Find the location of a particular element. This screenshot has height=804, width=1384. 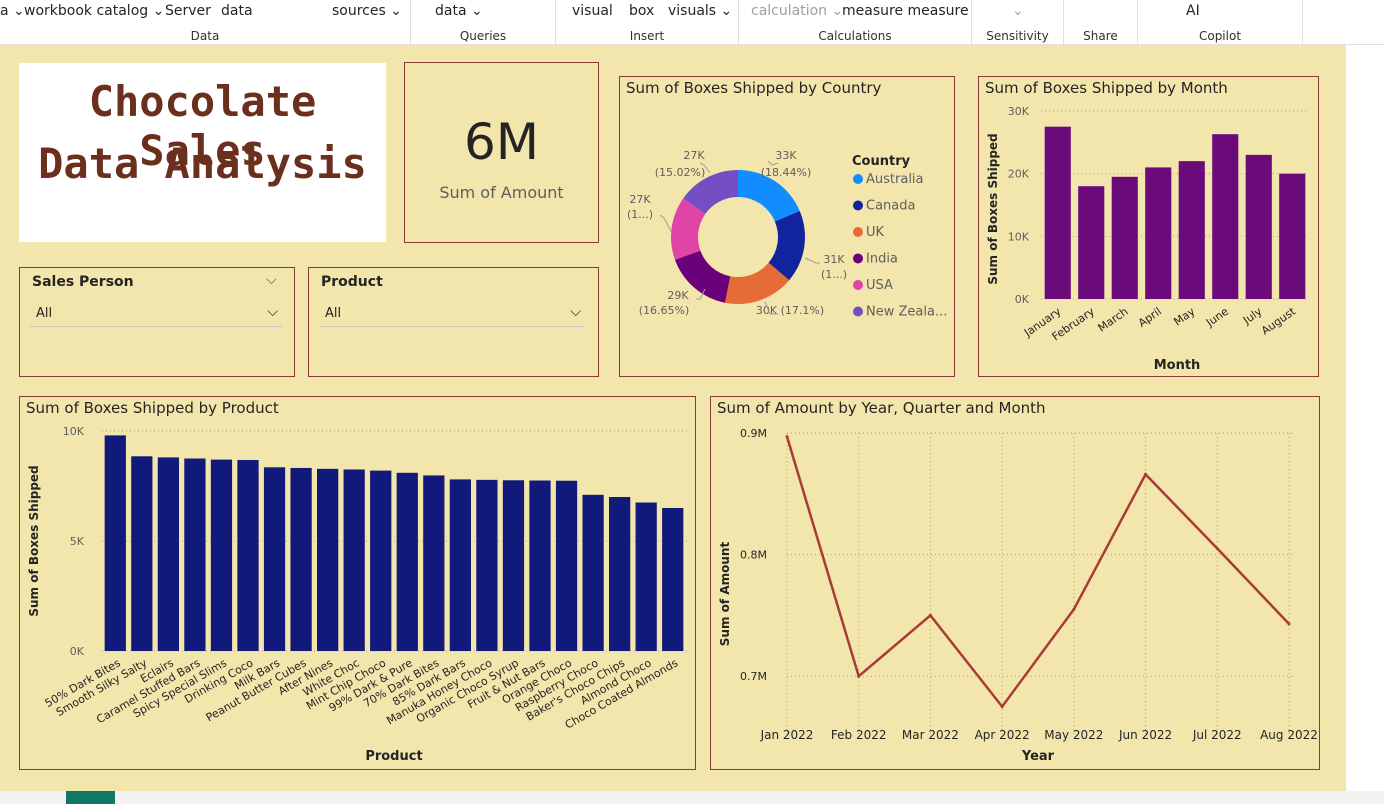

ribbon-items: visual box visuals ⌄ is located at coordinates (647, 12).